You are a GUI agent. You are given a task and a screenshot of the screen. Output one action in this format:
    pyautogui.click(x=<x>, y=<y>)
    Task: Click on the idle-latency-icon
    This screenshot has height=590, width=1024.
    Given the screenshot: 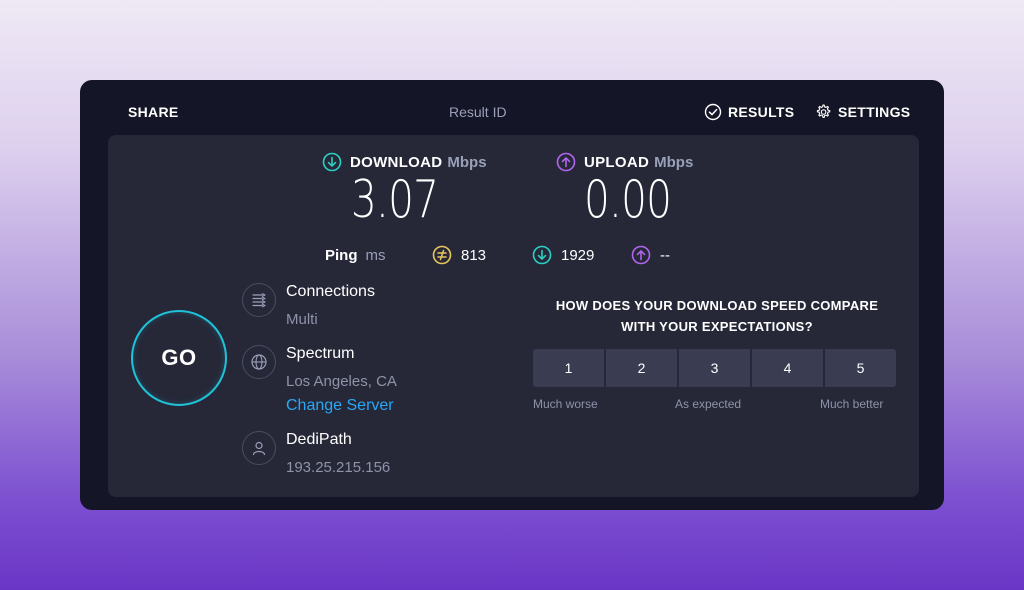 What is the action you would take?
    pyautogui.click(x=442, y=255)
    